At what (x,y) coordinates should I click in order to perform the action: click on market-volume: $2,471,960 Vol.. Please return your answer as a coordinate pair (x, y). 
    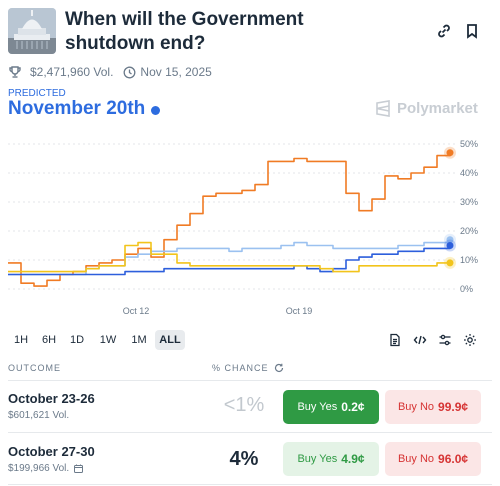
    Looking at the image, I should click on (72, 72).